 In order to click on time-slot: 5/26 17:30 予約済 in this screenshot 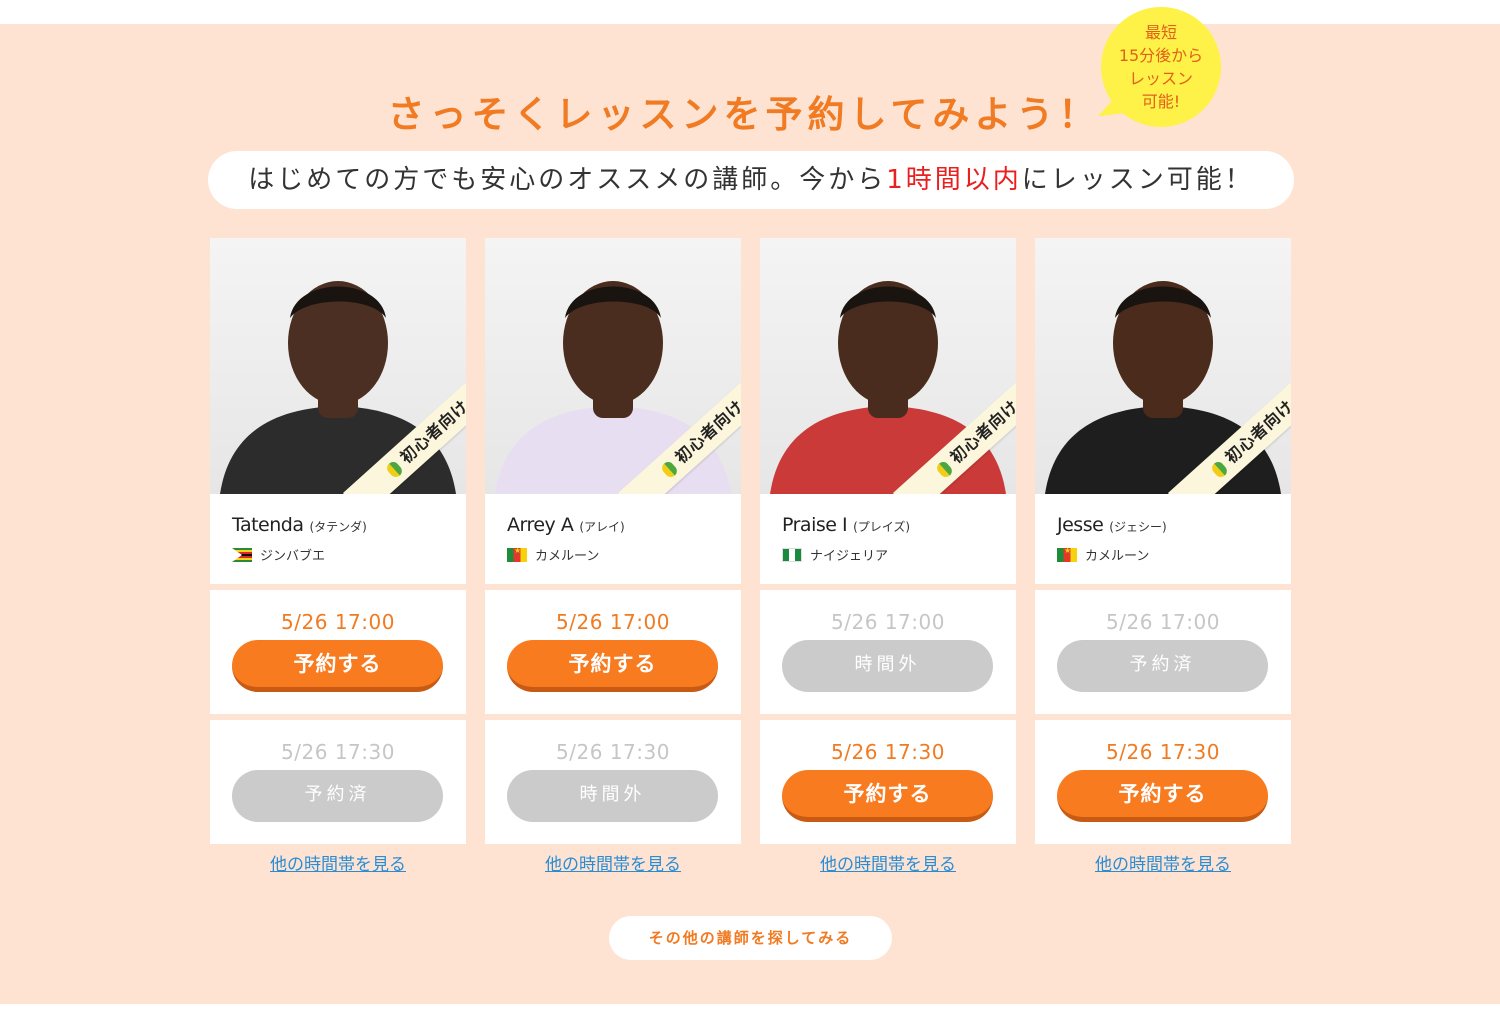, I will do `click(338, 782)`.